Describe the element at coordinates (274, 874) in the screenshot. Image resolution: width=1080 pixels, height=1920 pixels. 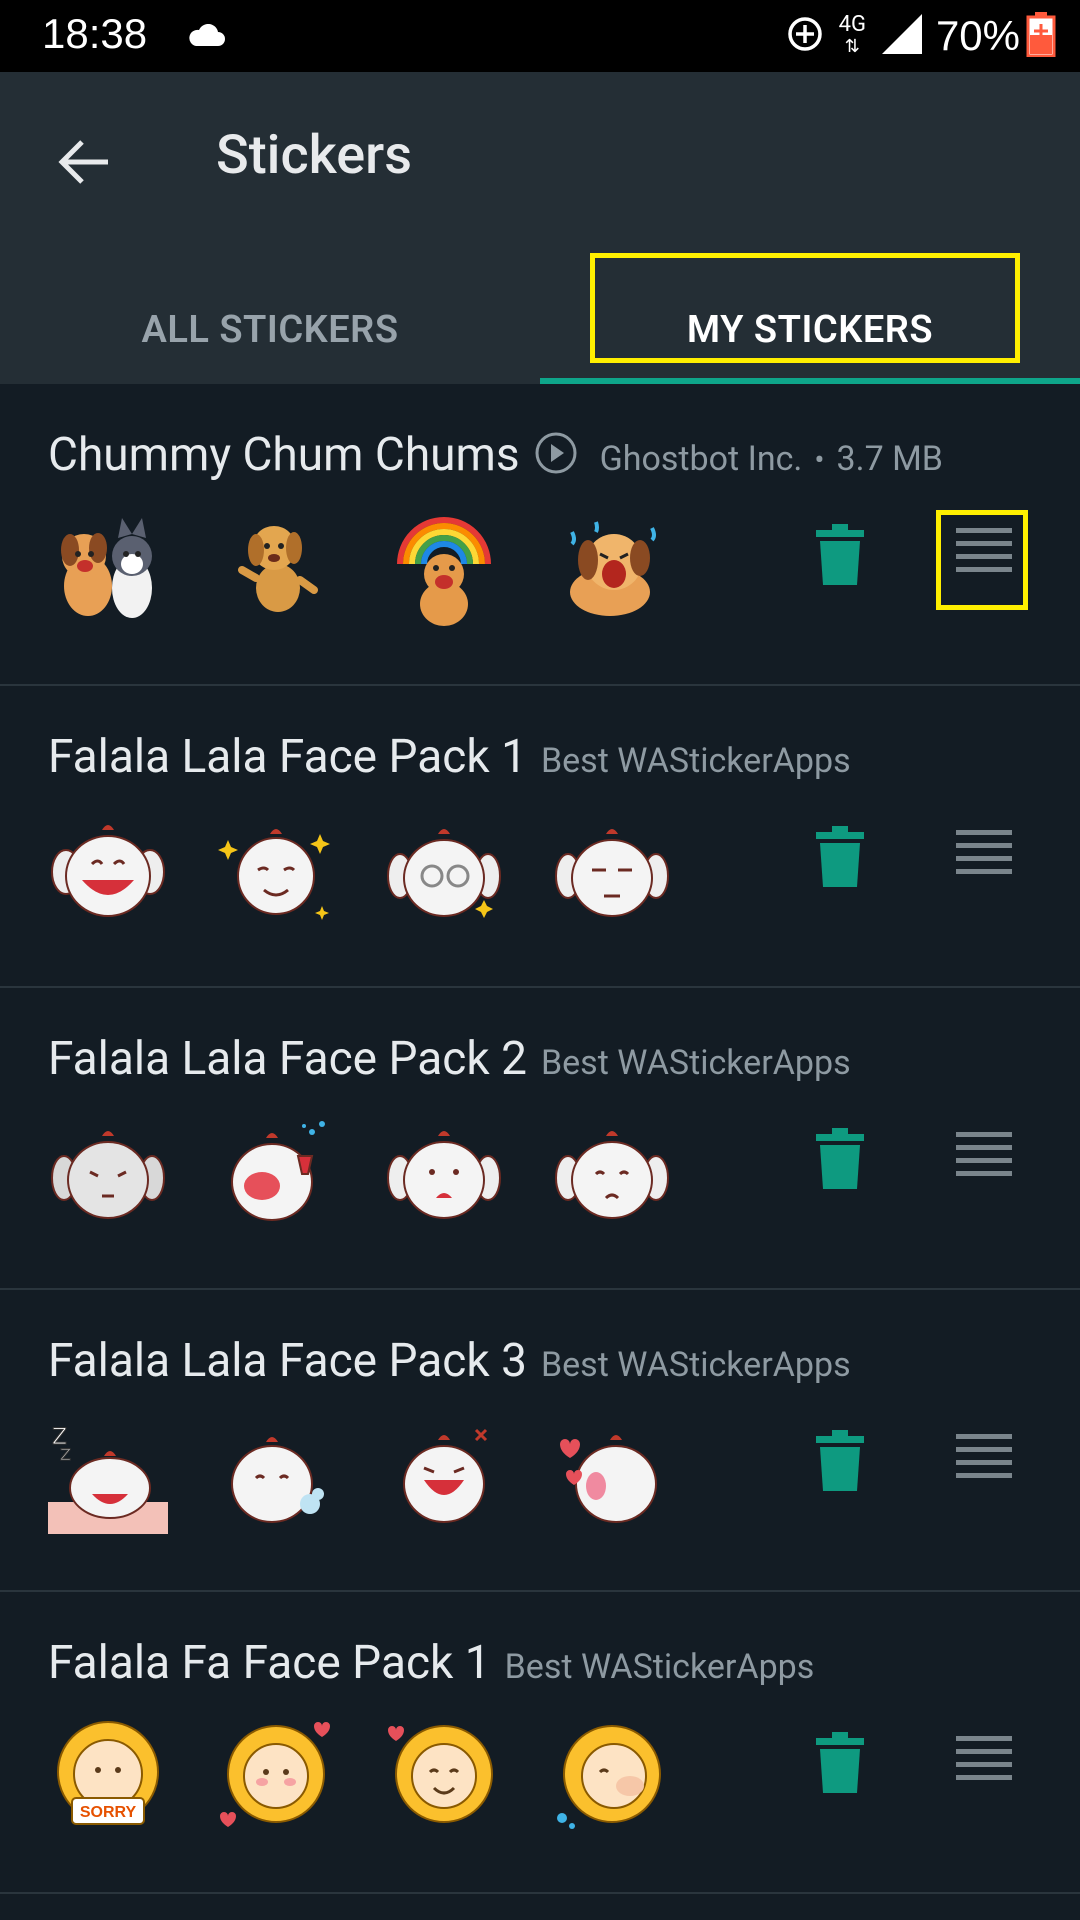
I see `sticker-face-sparkle` at that location.